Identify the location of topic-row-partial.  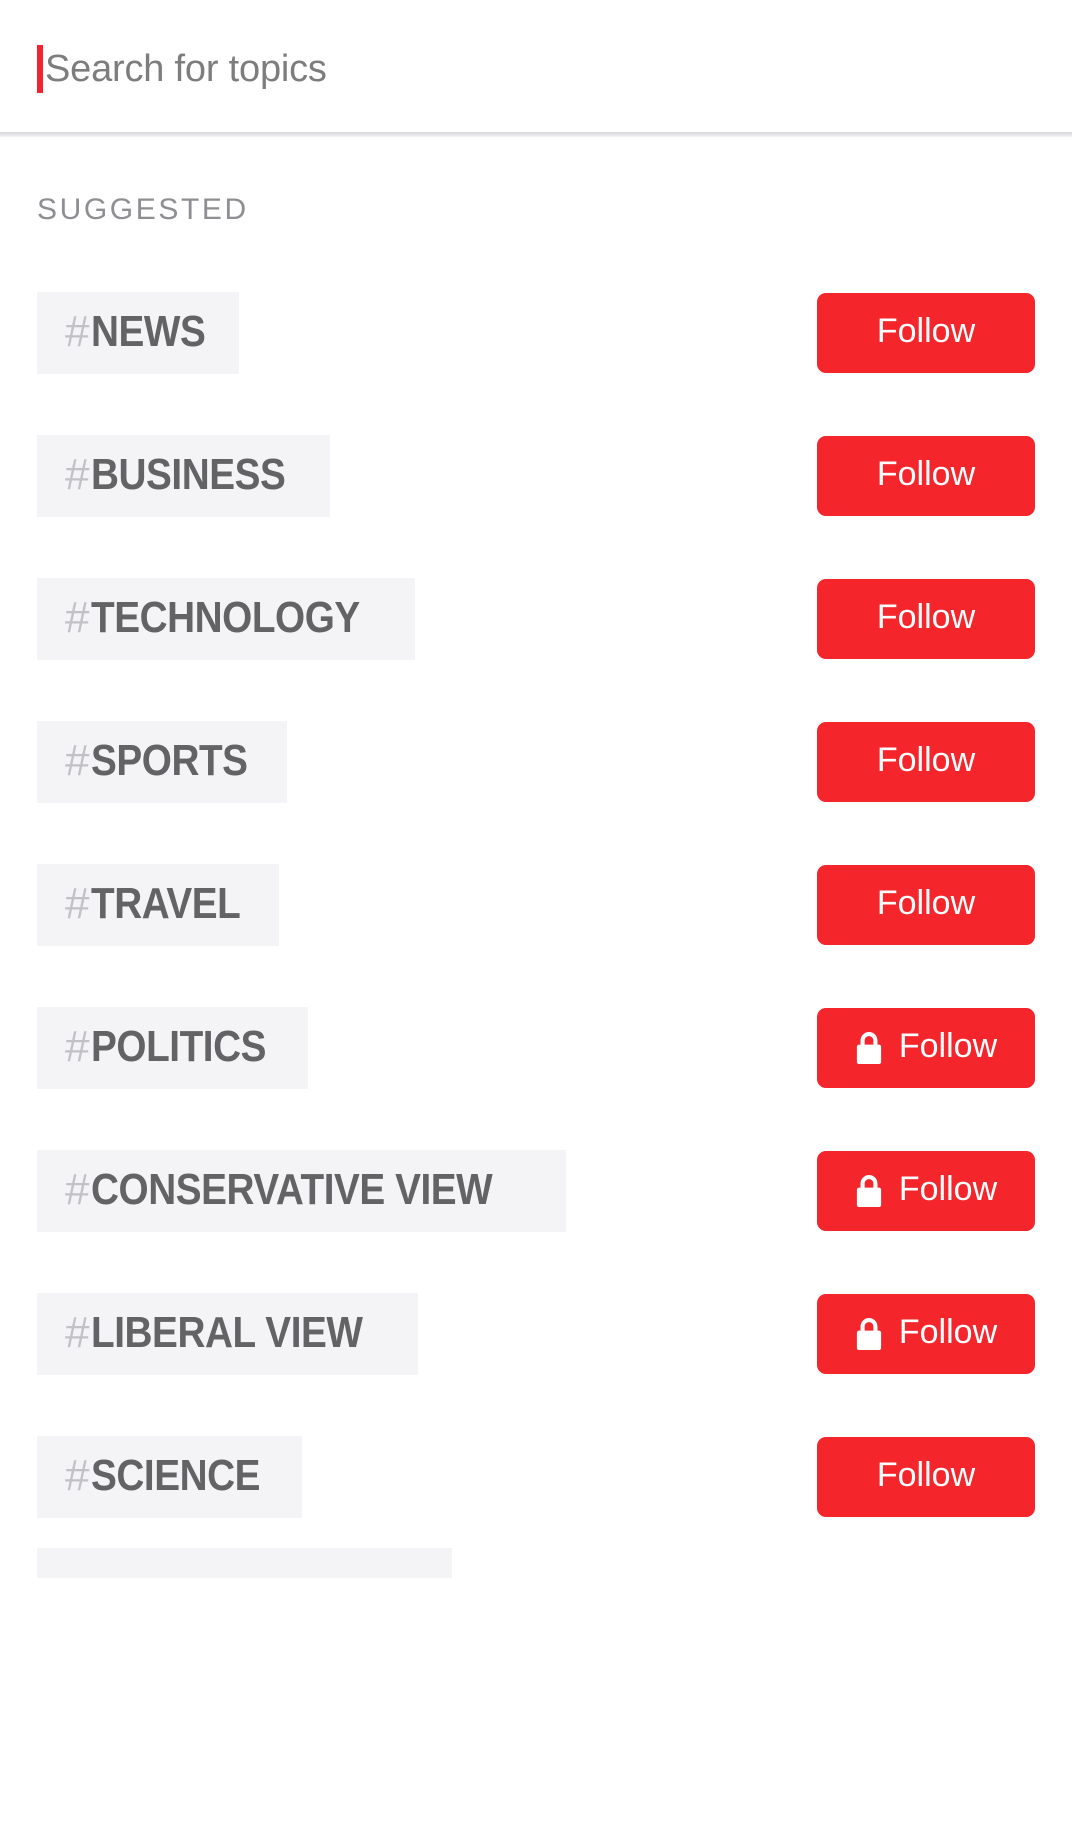
(536, 1563).